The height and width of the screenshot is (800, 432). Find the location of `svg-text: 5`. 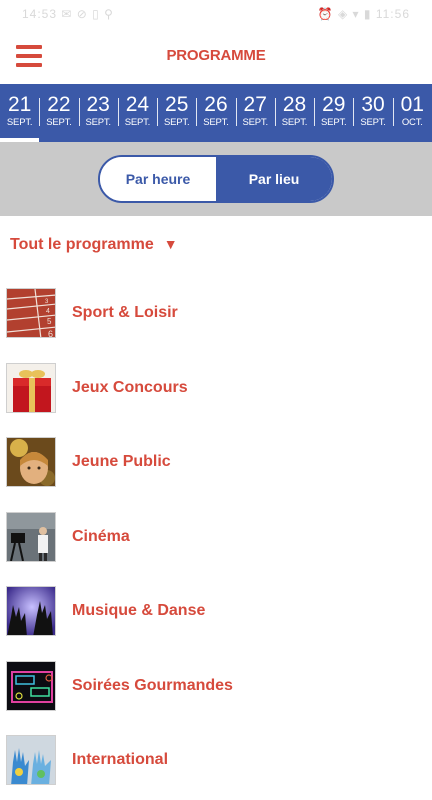

svg-text: 5 is located at coordinates (49, 321).